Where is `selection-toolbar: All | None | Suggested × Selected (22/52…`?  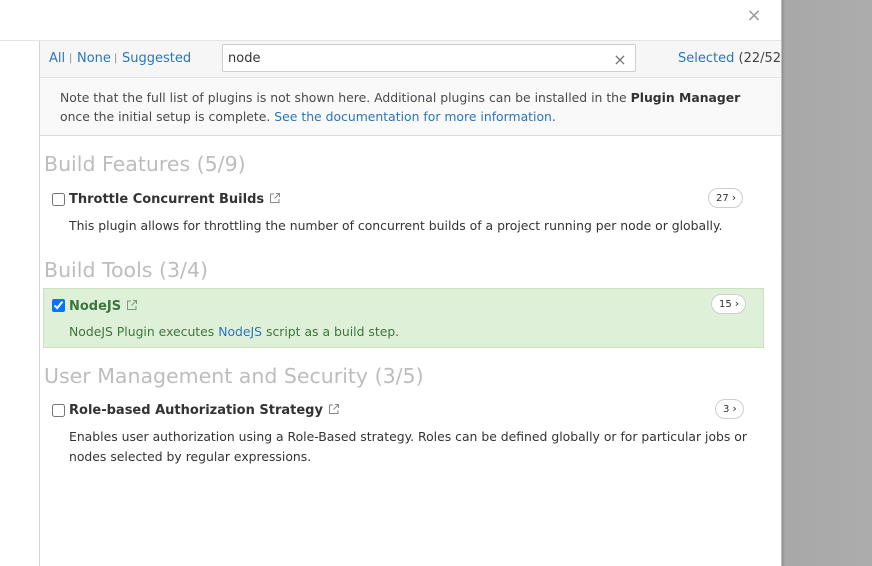
selection-toolbar: All | None | Suggested × Selected (22/52… is located at coordinates (410, 59).